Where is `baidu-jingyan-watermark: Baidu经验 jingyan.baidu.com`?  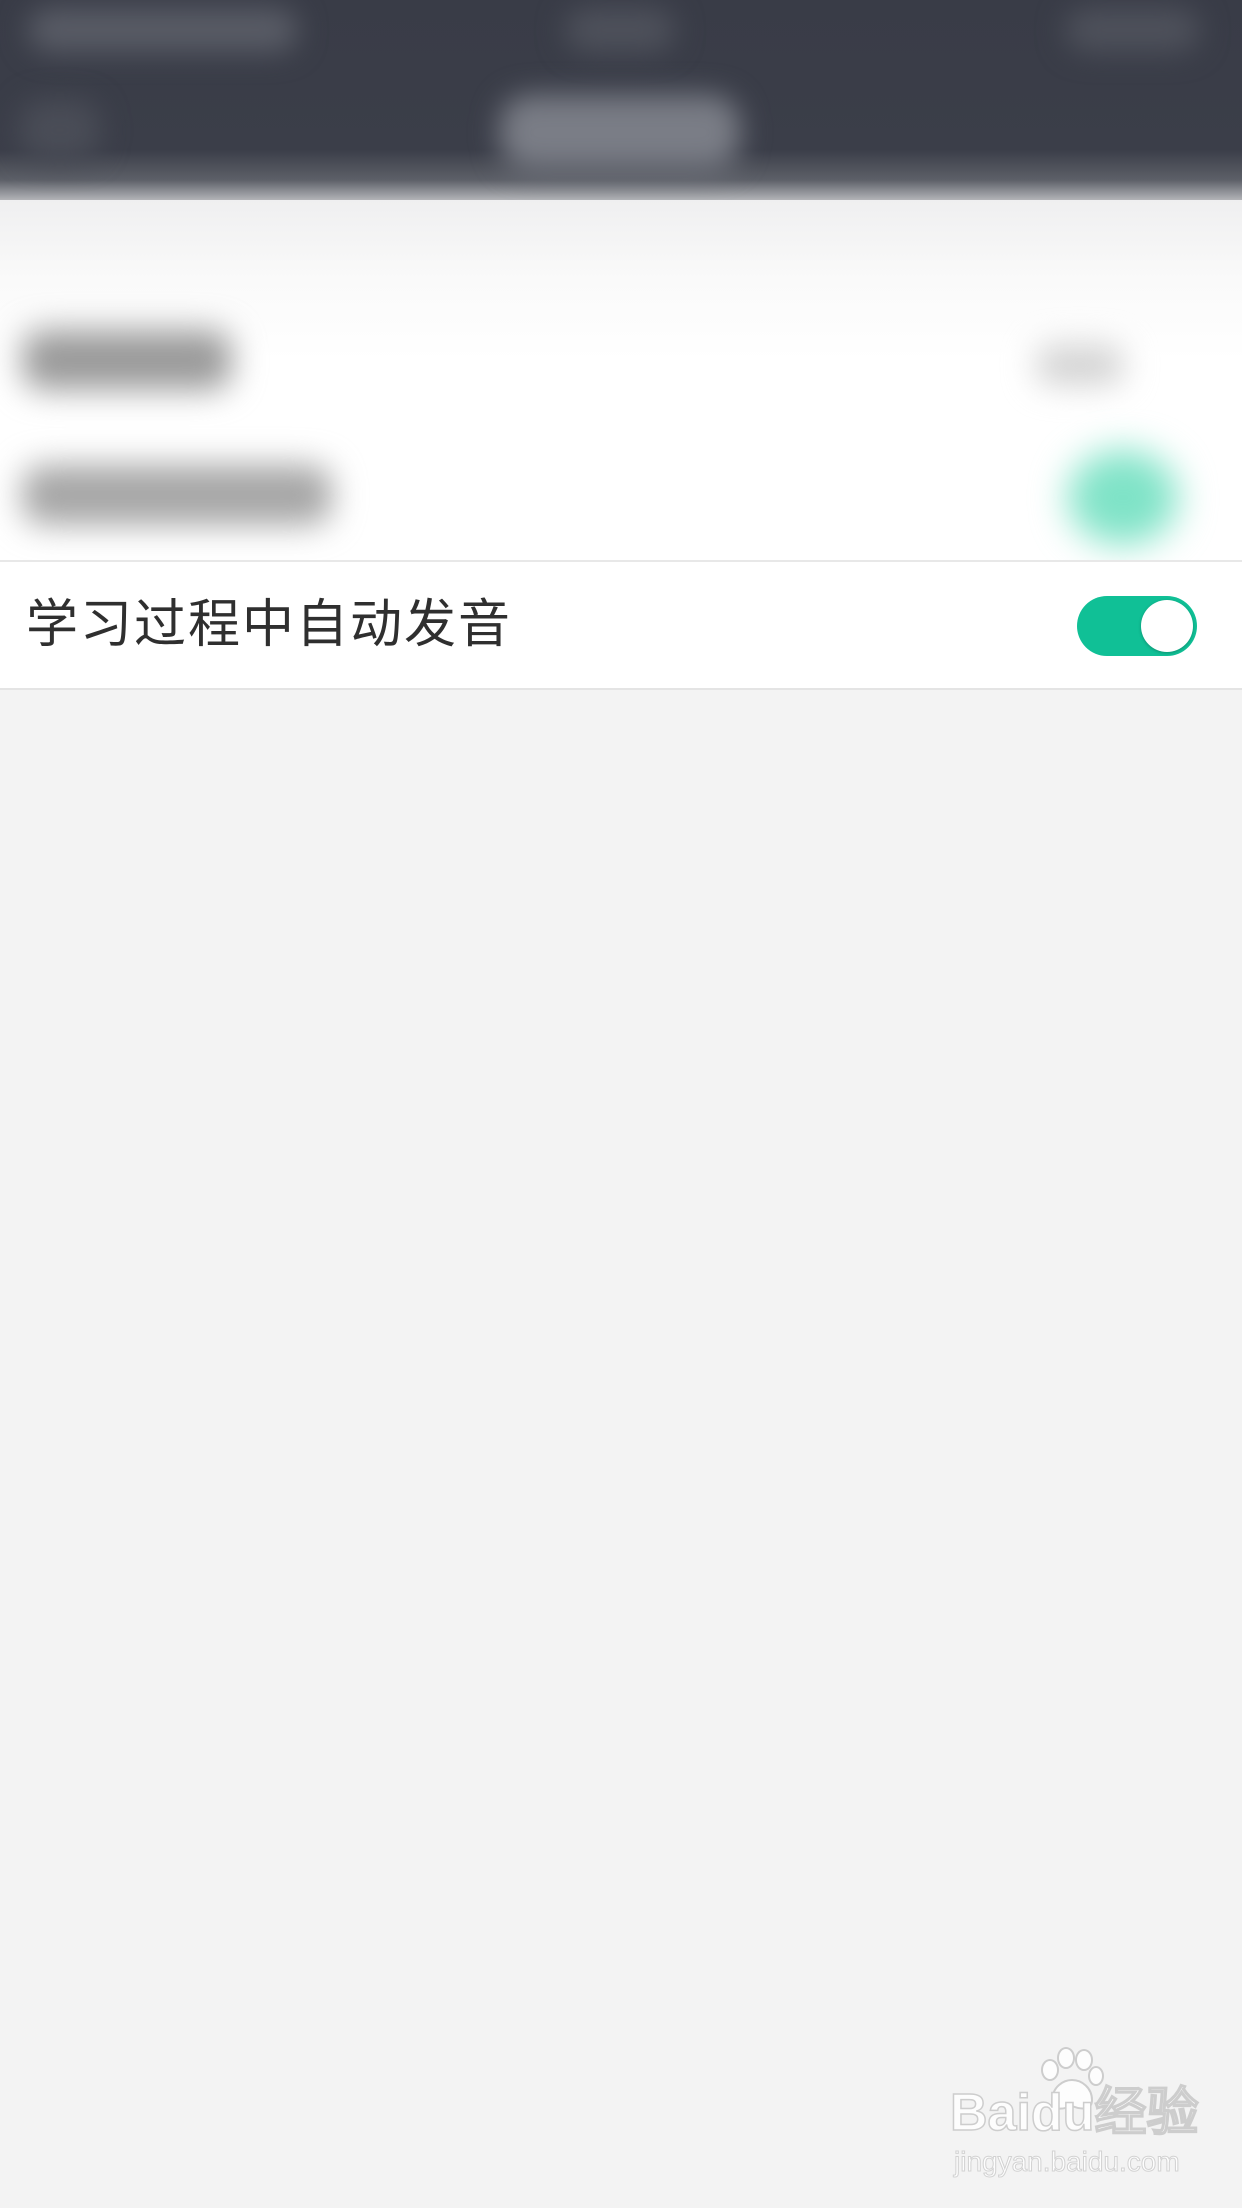 baidu-jingyan-watermark: Baidu经验 jingyan.baidu.com is located at coordinates (1074, 2118).